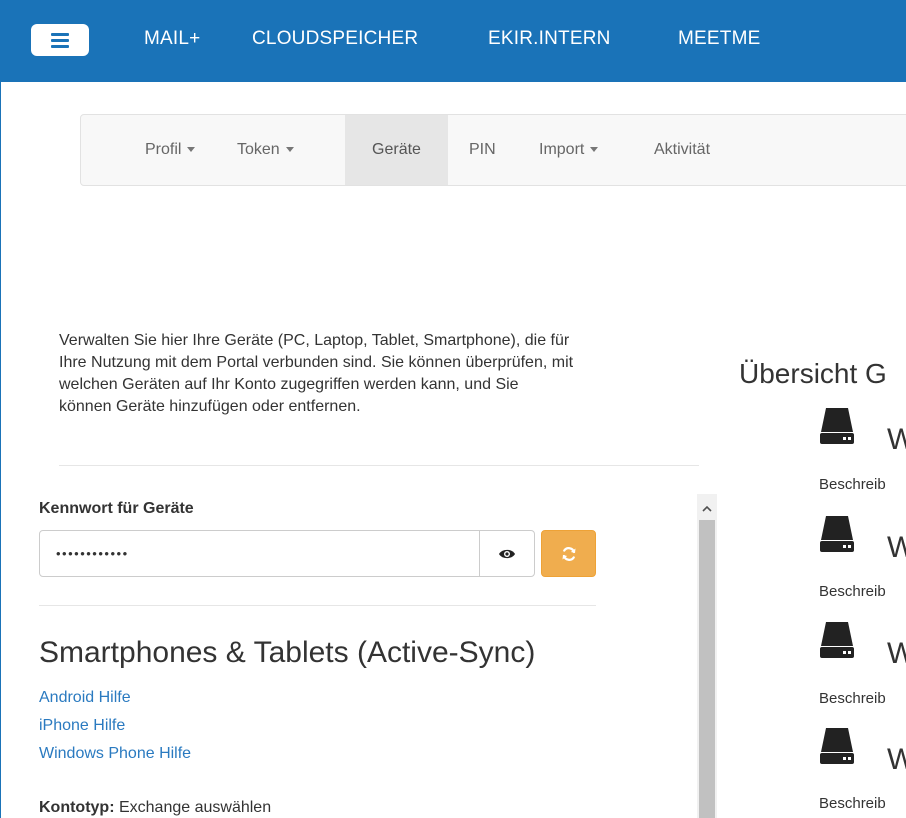 Image resolution: width=906 pixels, height=818 pixels. I want to click on tab-aktivitaet: Aktivität, so click(682, 150).